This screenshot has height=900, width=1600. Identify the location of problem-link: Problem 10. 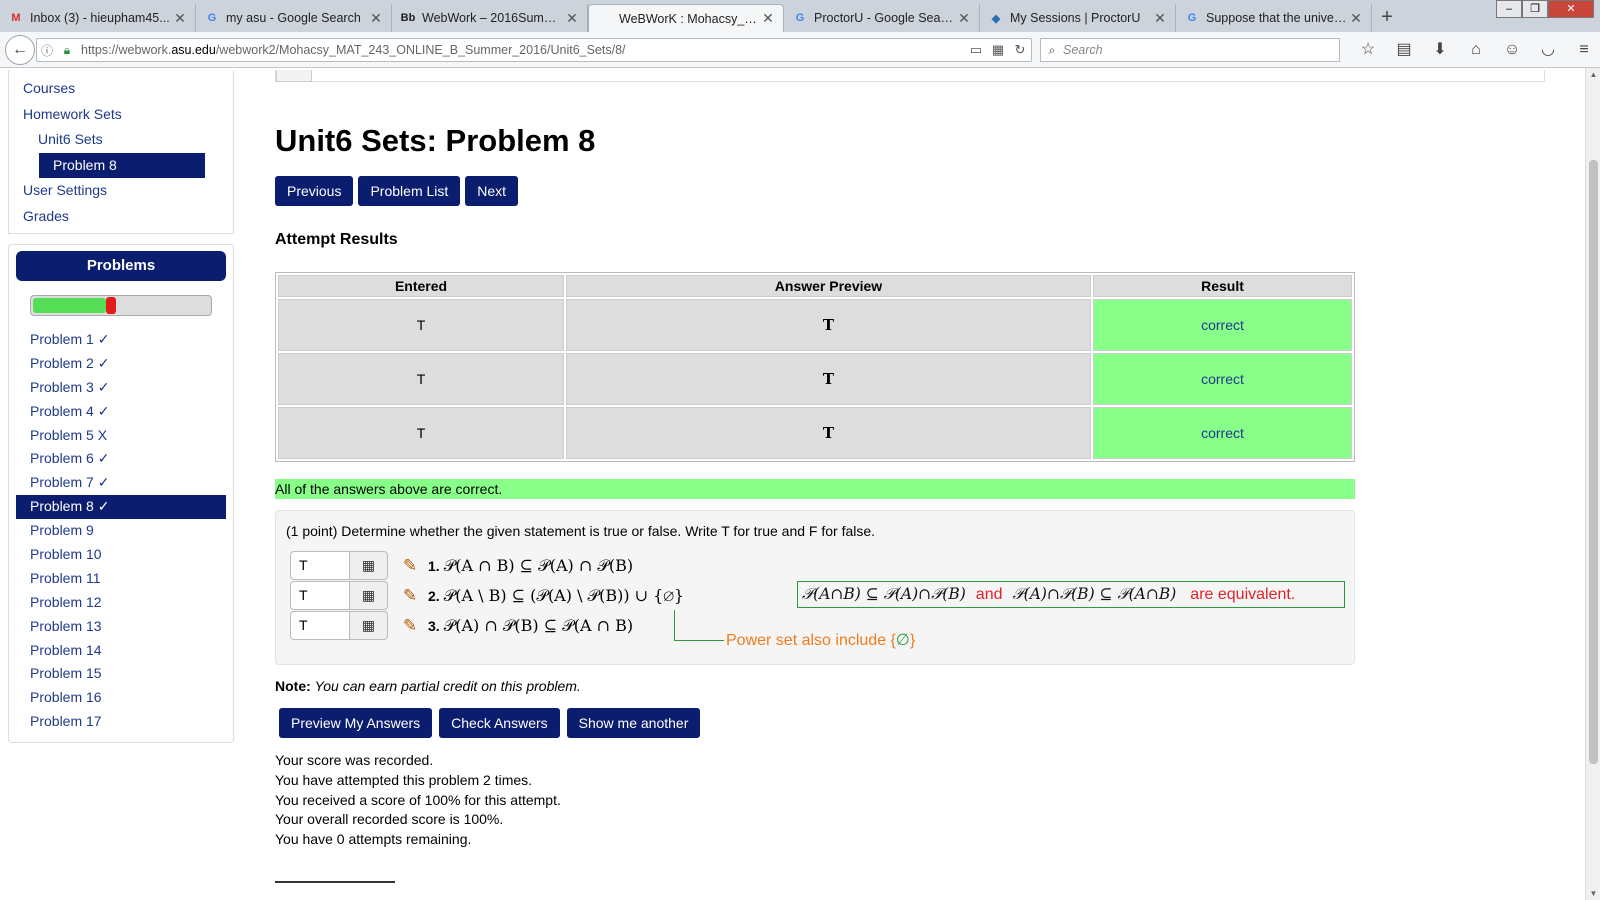
(121, 555).